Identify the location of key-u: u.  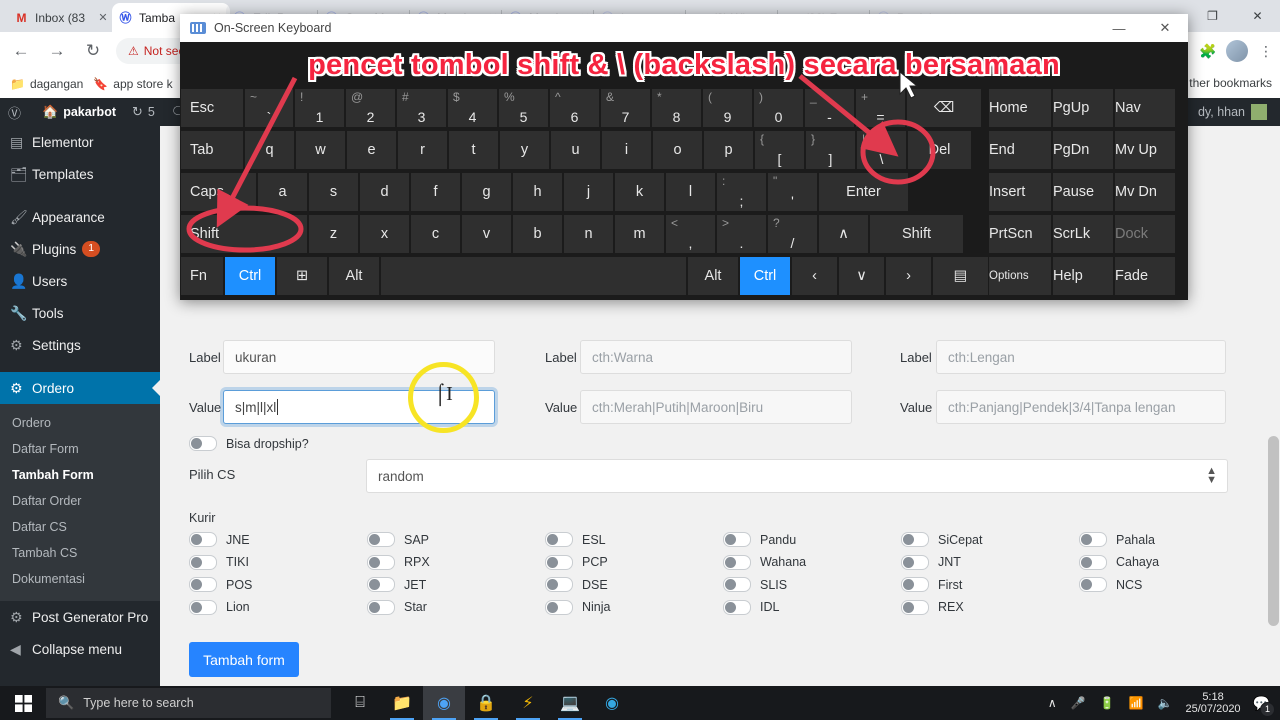
(575, 150).